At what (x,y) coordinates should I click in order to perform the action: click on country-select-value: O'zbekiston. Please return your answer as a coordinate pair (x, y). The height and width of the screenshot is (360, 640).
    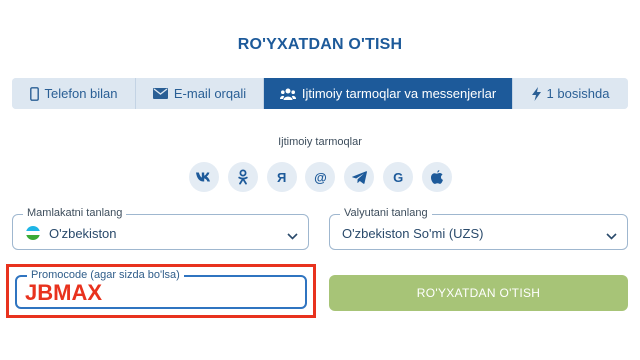
    Looking at the image, I should click on (83, 233).